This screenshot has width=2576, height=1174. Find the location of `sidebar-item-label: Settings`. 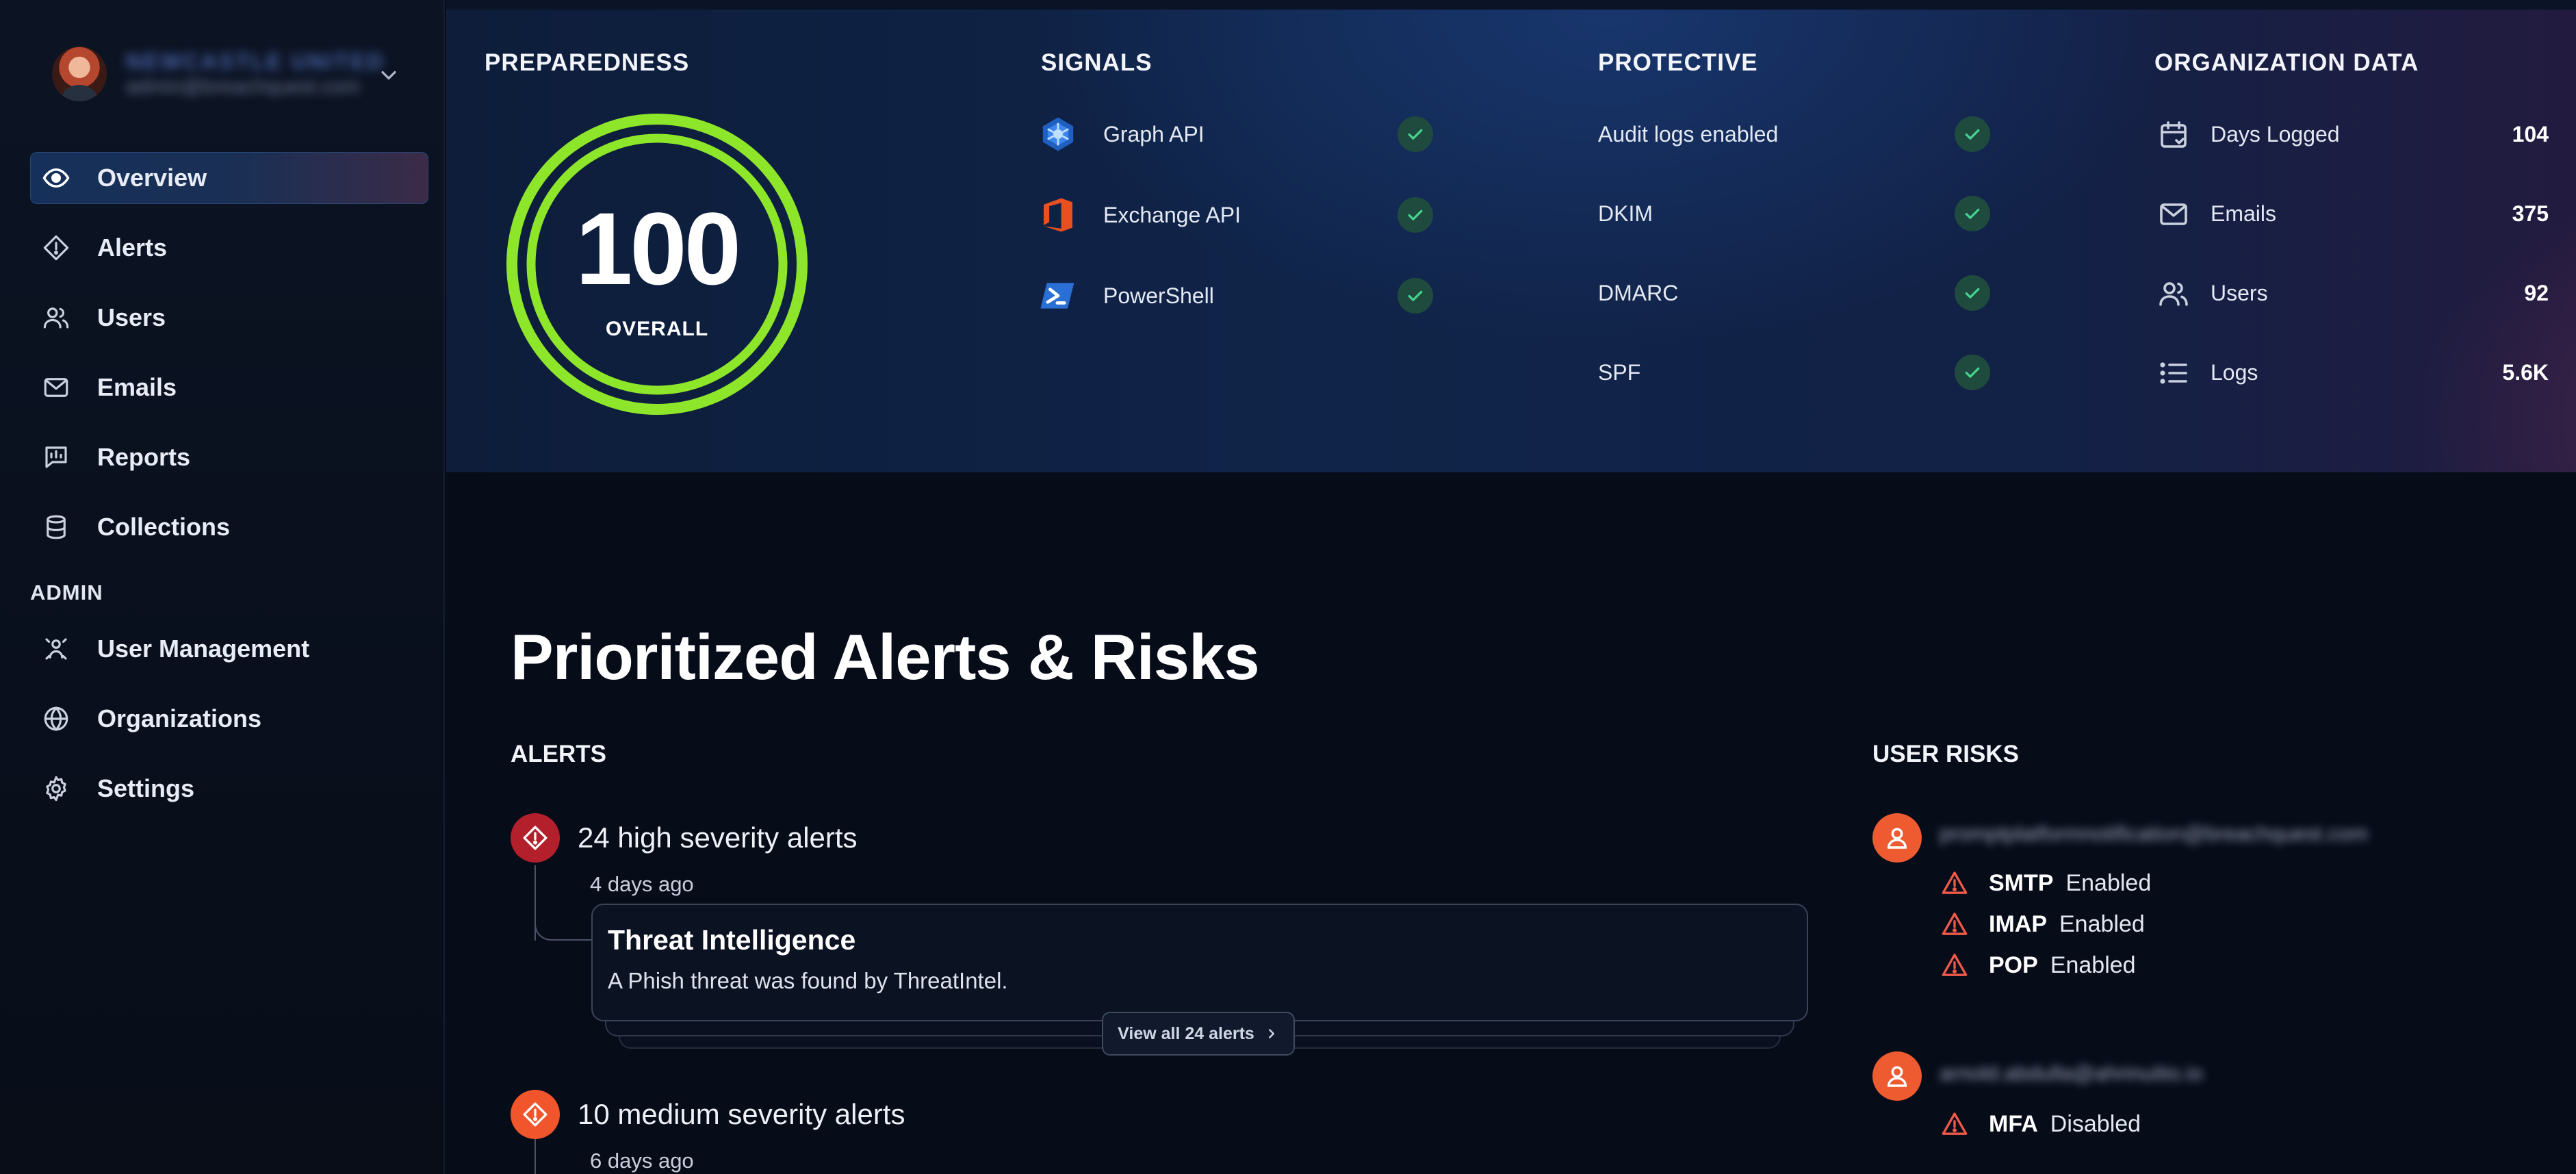

sidebar-item-label: Settings is located at coordinates (146, 788).